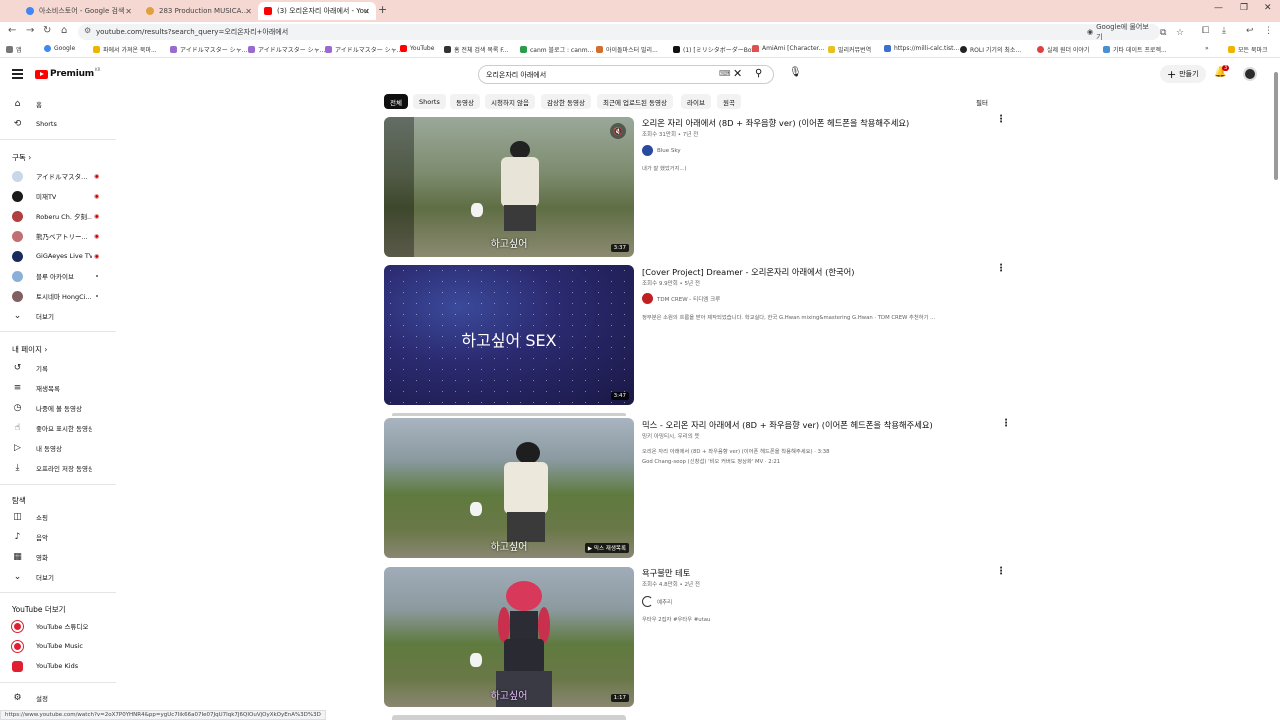 The image size is (1280, 720). What do you see at coordinates (509, 488) in the screenshot?
I see `mix-playlist-thumbnail: 하고싶어 ▶ 믹스 재생목록` at bounding box center [509, 488].